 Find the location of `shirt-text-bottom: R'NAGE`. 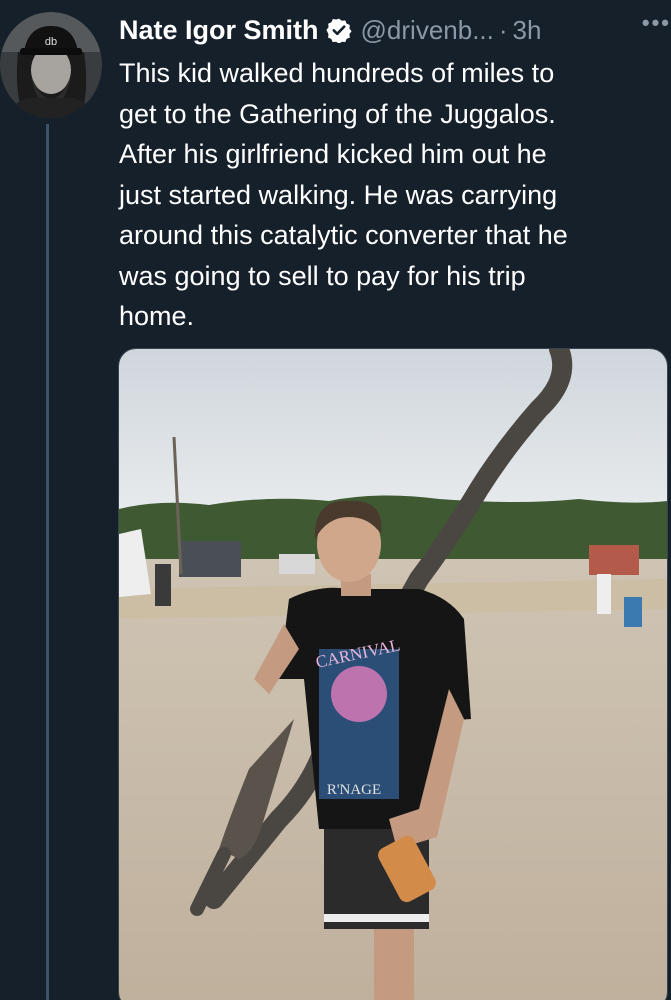

shirt-text-bottom: R'NAGE is located at coordinates (354, 790).